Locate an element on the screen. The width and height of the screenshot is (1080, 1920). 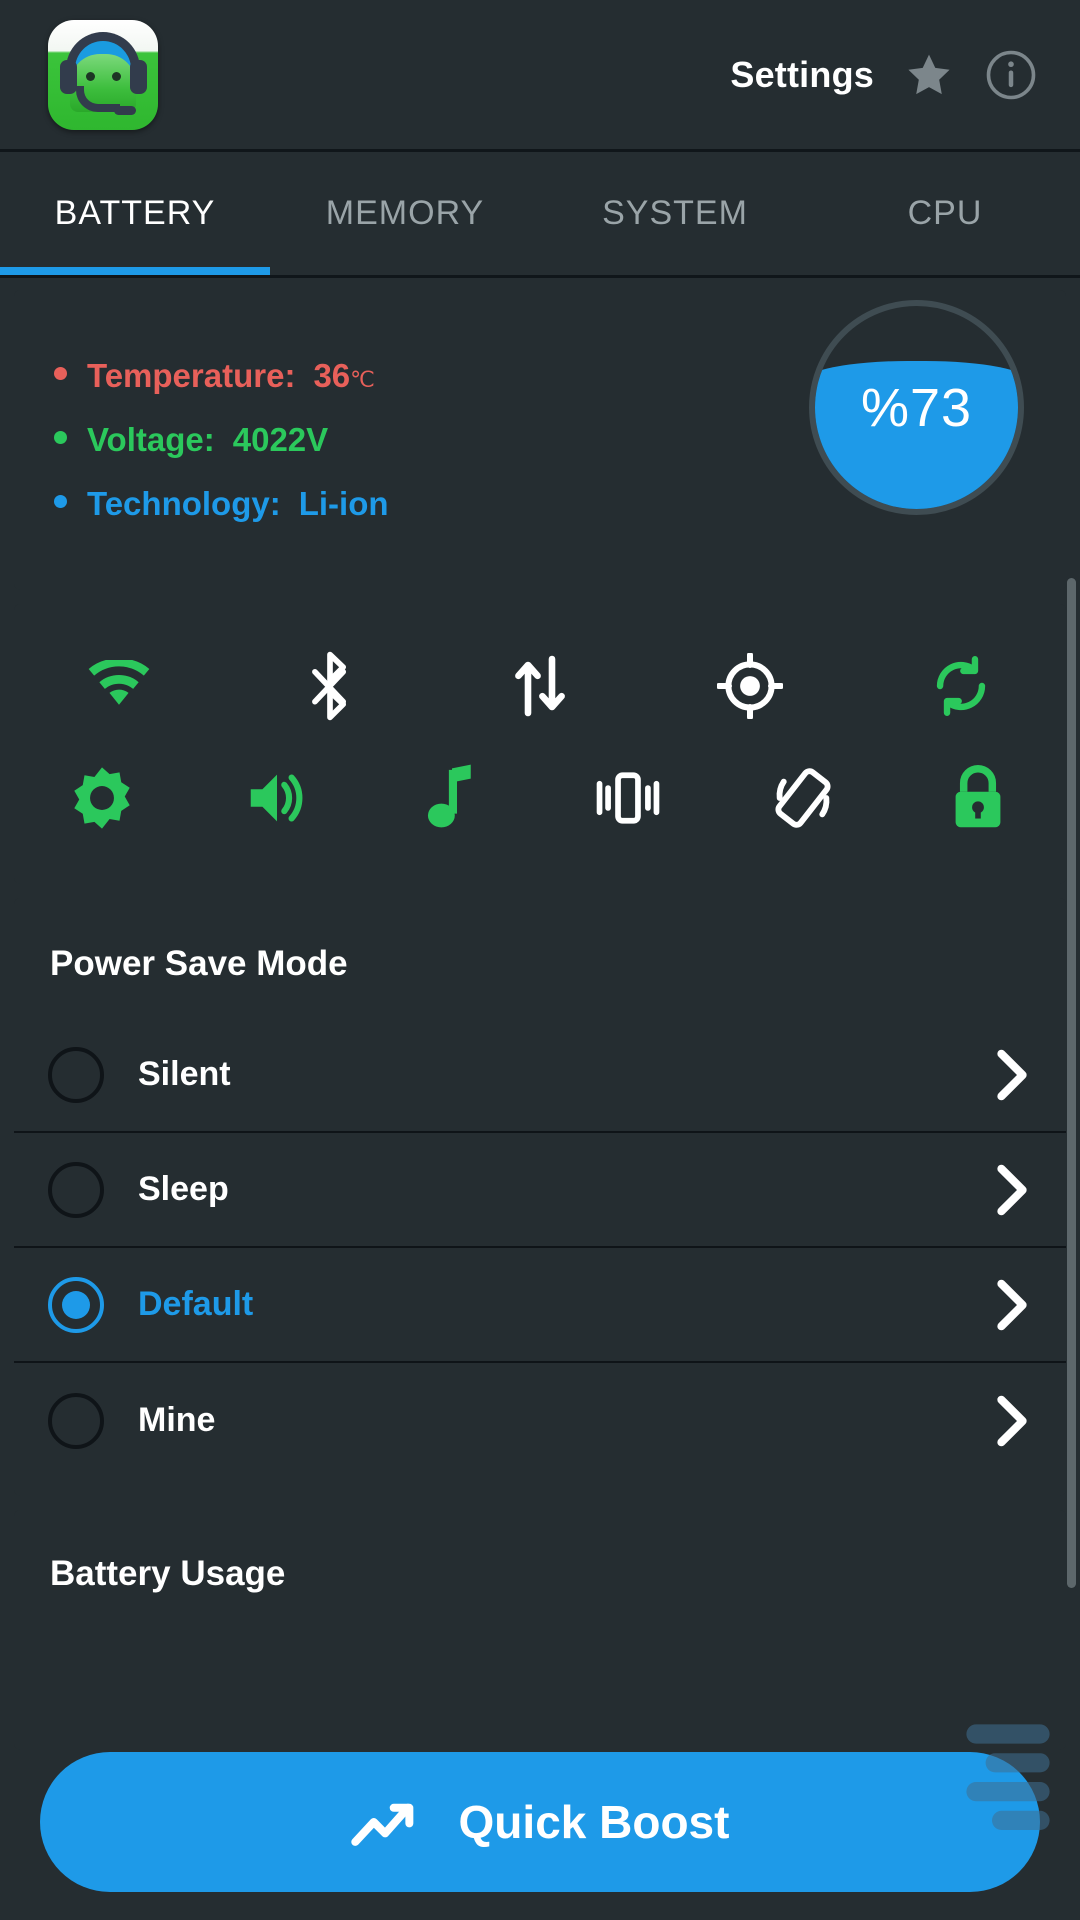
android-headset-app-icon is located at coordinates (103, 74).